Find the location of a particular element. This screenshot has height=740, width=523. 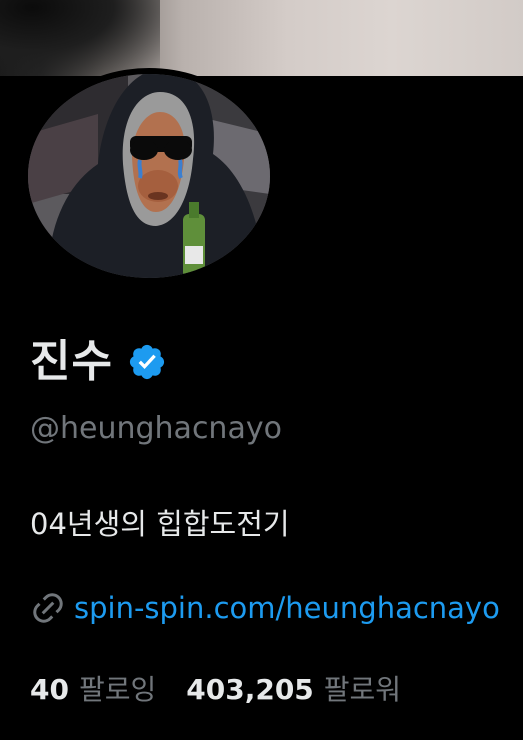

following-label: 팔로잉 is located at coordinates (117, 689).